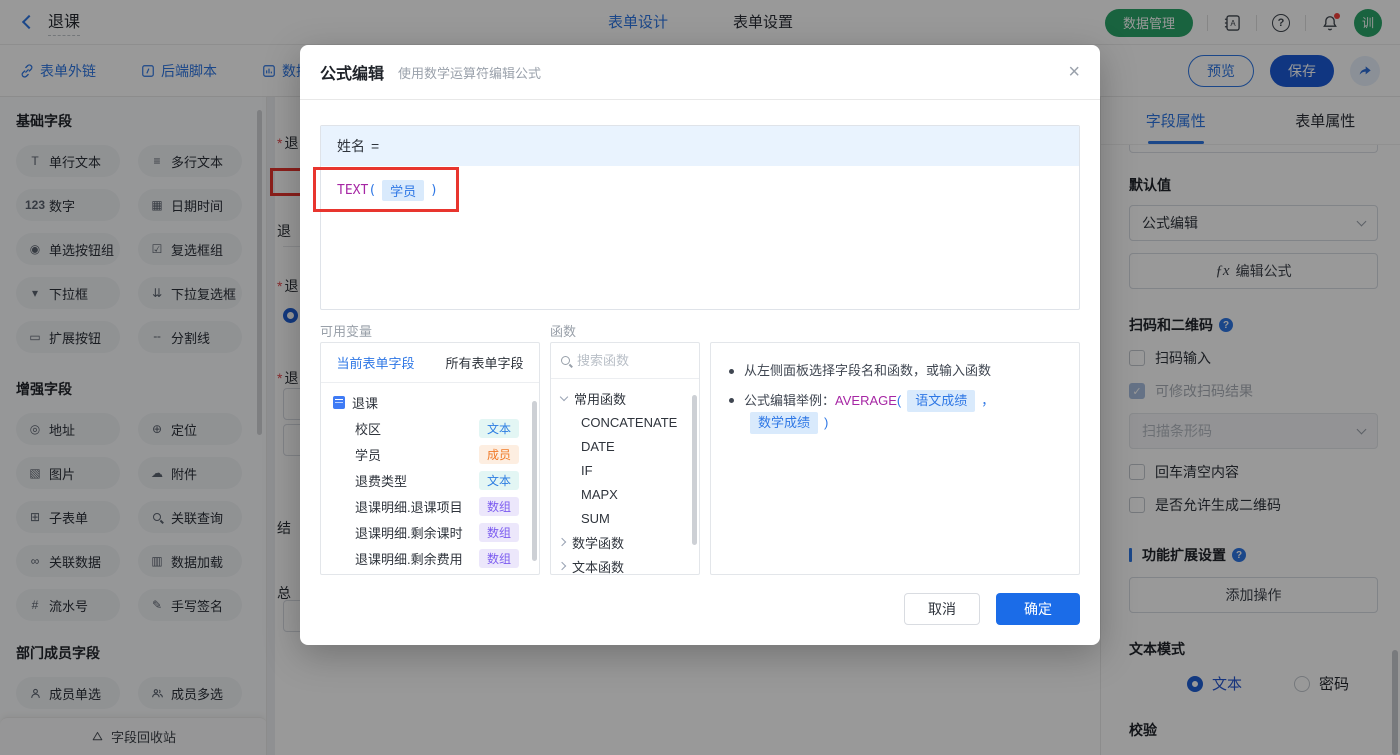  I want to click on variable-row: 退费类型 文本, so click(430, 480).